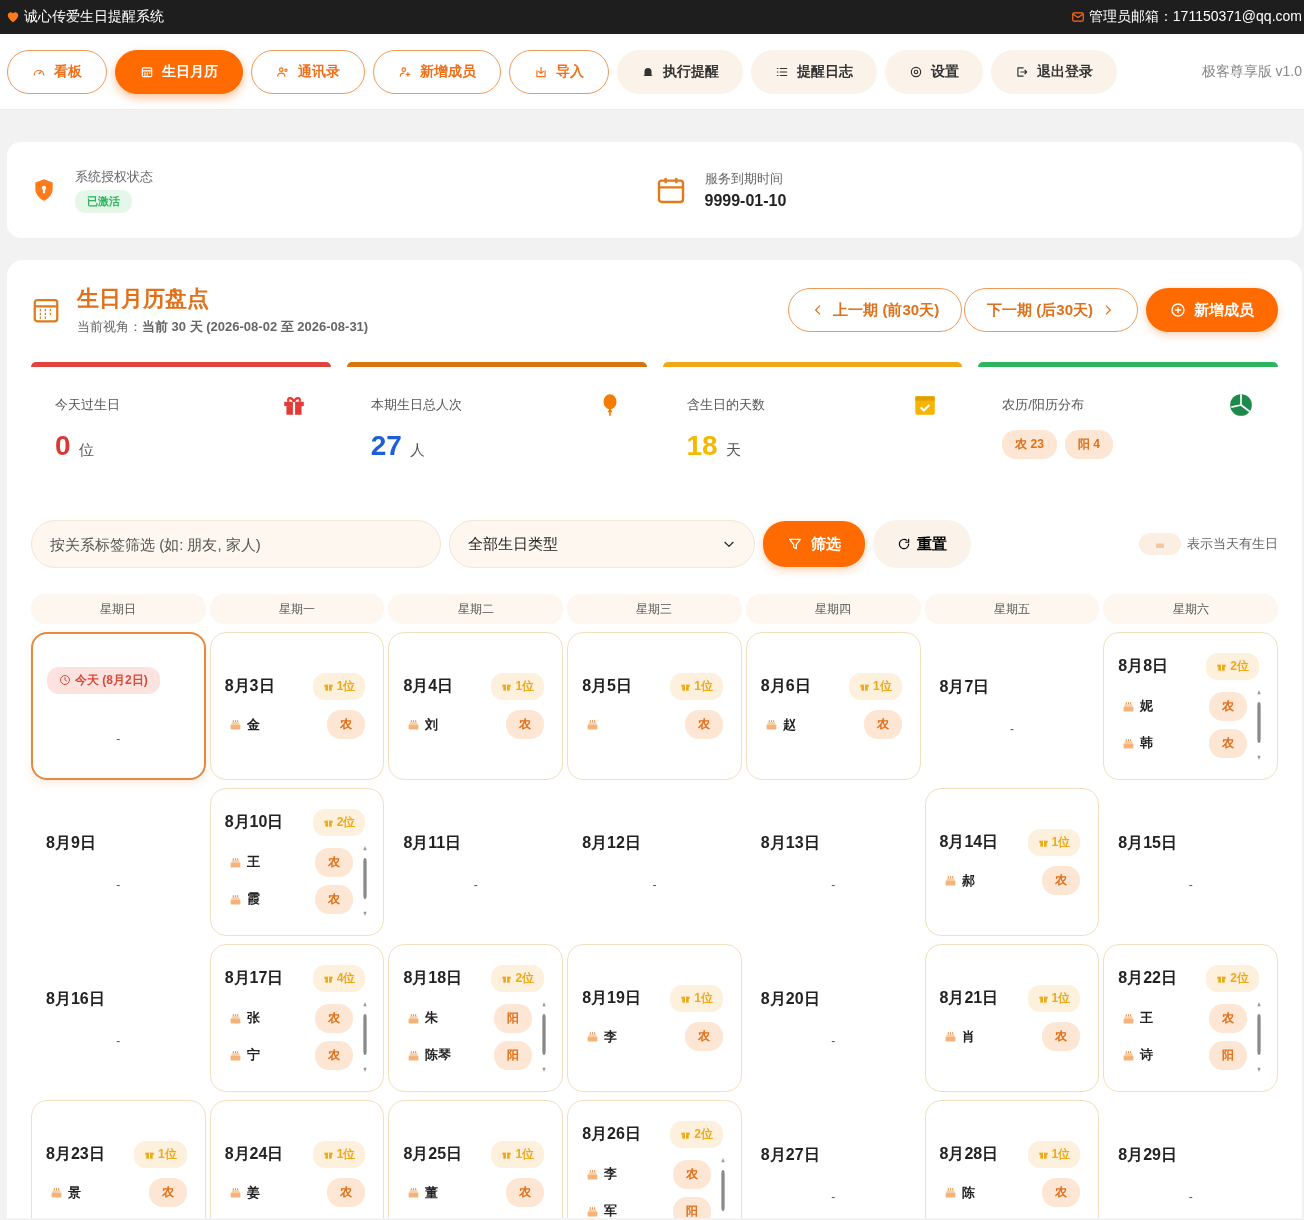  Describe the element at coordinates (438, 1055) in the screenshot. I see `person-name: 陈琴` at that location.